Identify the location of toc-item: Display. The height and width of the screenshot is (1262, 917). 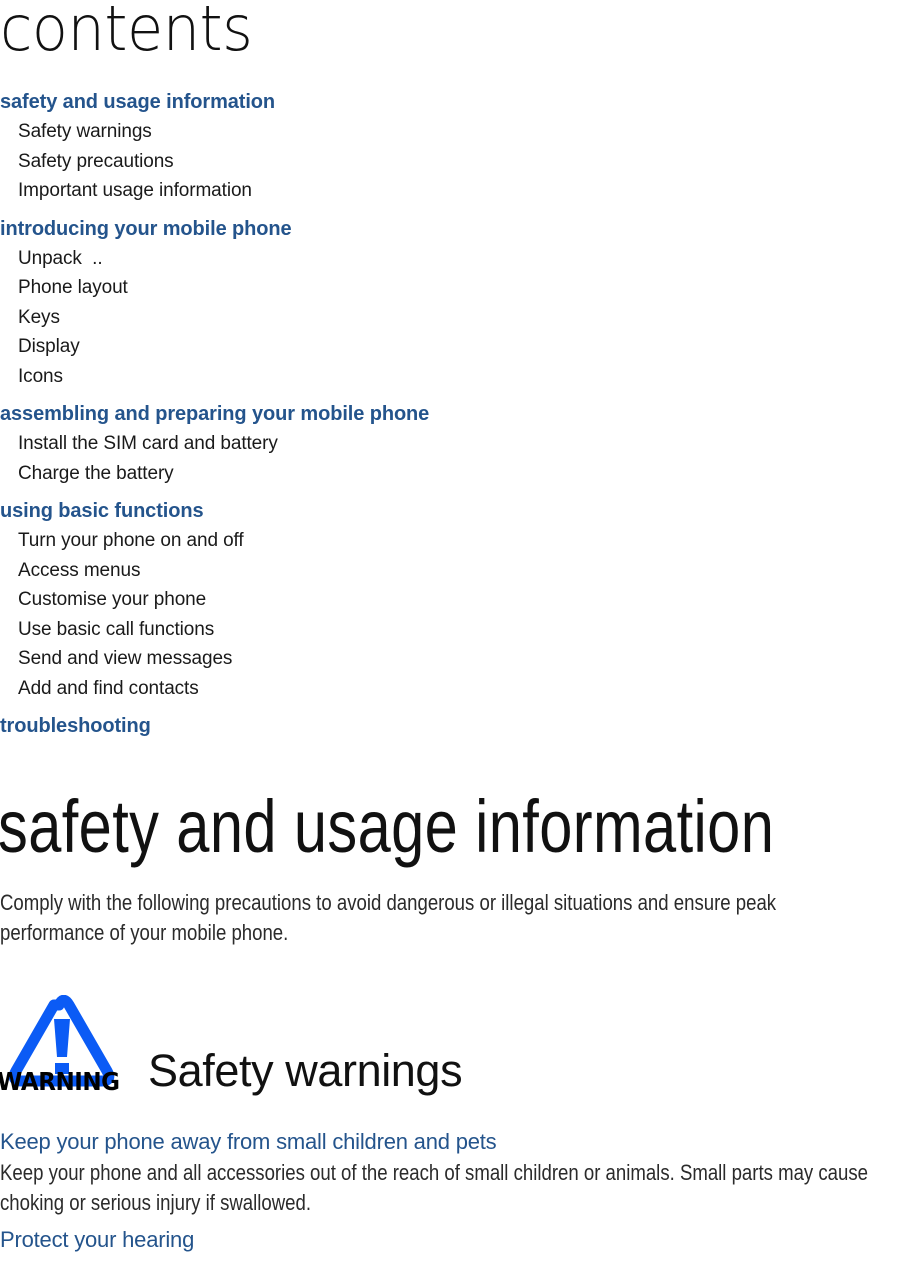
(458, 347).